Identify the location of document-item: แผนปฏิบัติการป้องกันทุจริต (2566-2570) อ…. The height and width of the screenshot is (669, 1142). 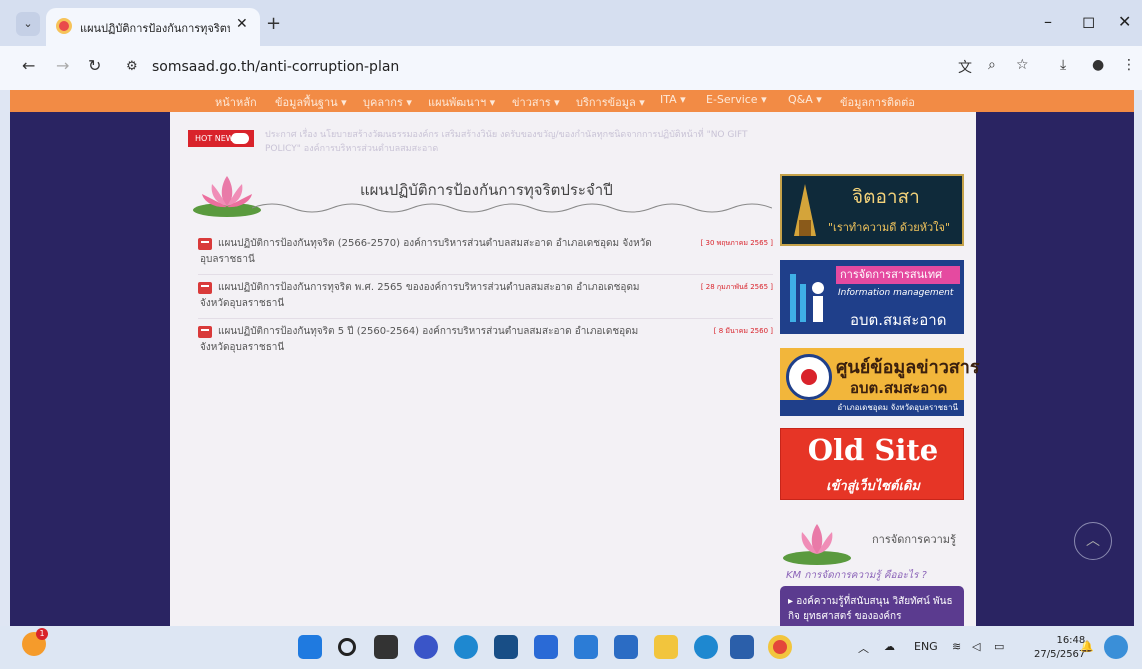
(485, 256).